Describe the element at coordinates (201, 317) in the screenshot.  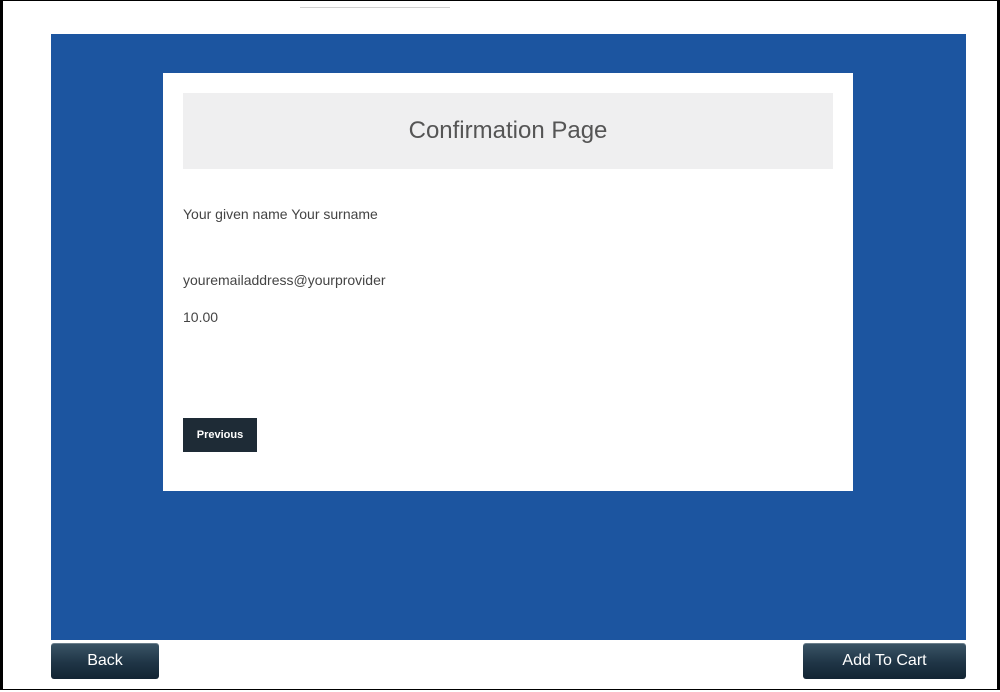
I see `amount-value: 10.00` at that location.